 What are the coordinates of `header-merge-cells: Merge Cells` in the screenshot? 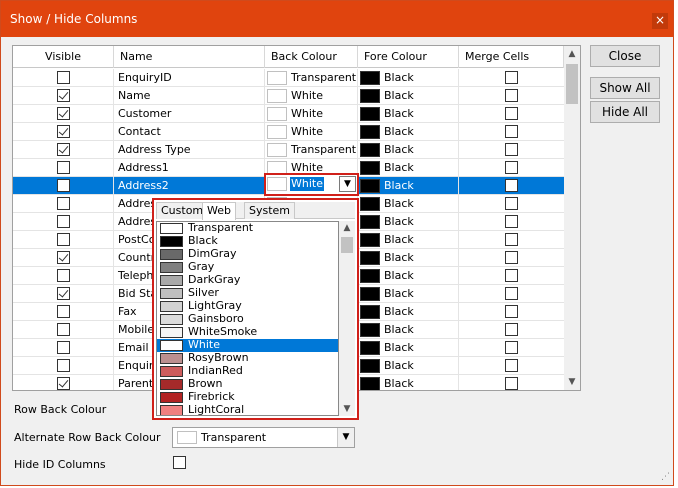 It's located at (511, 57).